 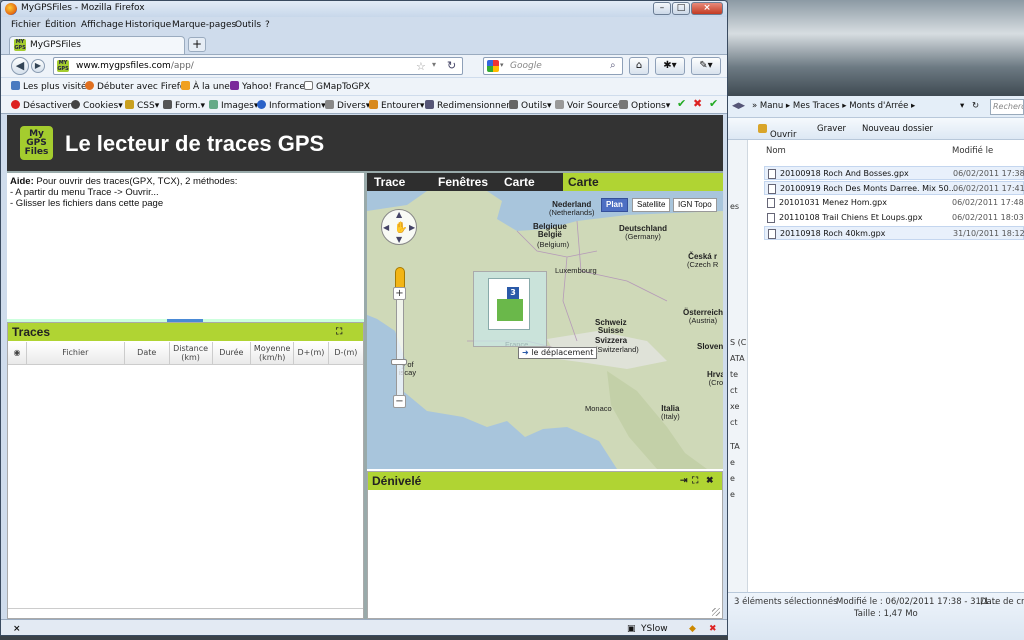 I want to click on bookmark-star-icon: ☆, so click(x=421, y=66).